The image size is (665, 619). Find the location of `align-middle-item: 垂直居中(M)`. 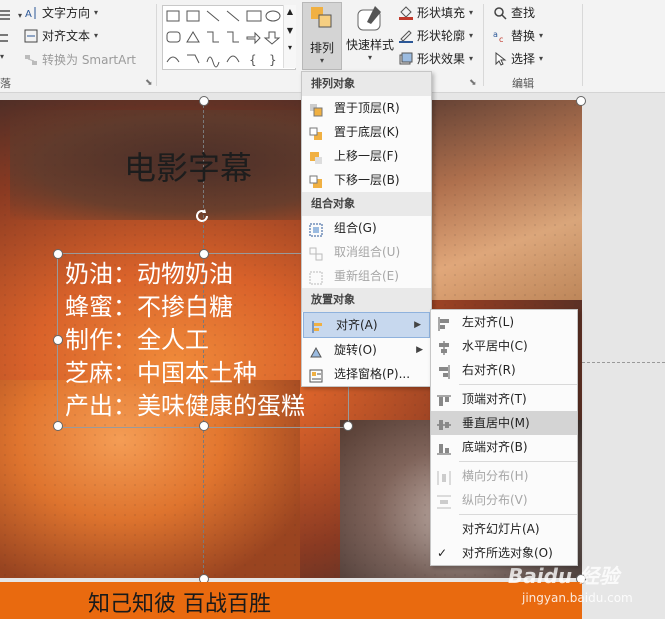

align-middle-item: 垂直居中(M) is located at coordinates (504, 423).